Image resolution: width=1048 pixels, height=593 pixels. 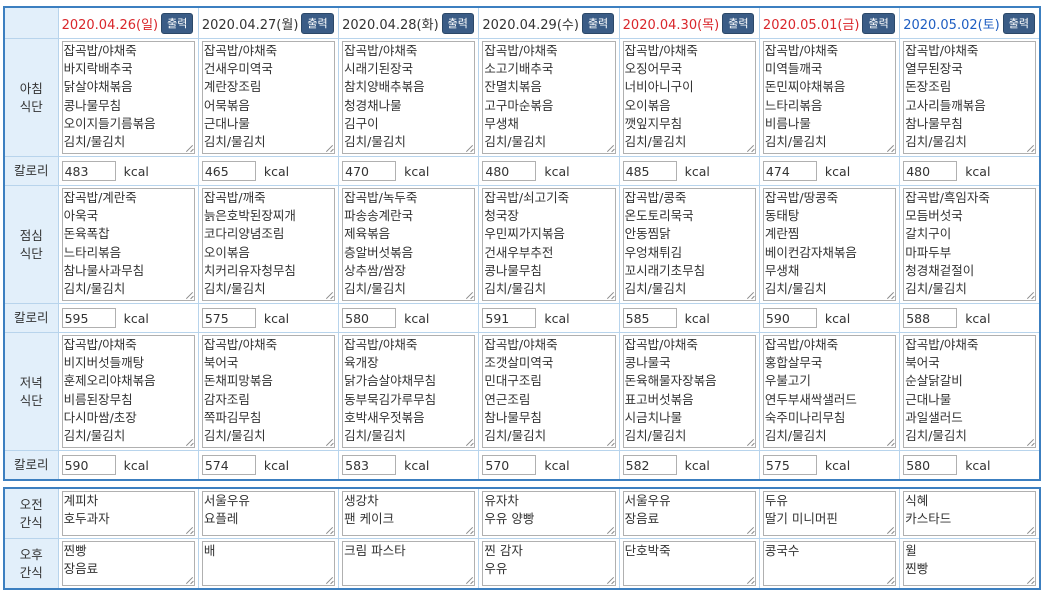 What do you see at coordinates (689, 513) in the screenshot?
I see `am_snack-textarea: 서울우유 장음료` at bounding box center [689, 513].